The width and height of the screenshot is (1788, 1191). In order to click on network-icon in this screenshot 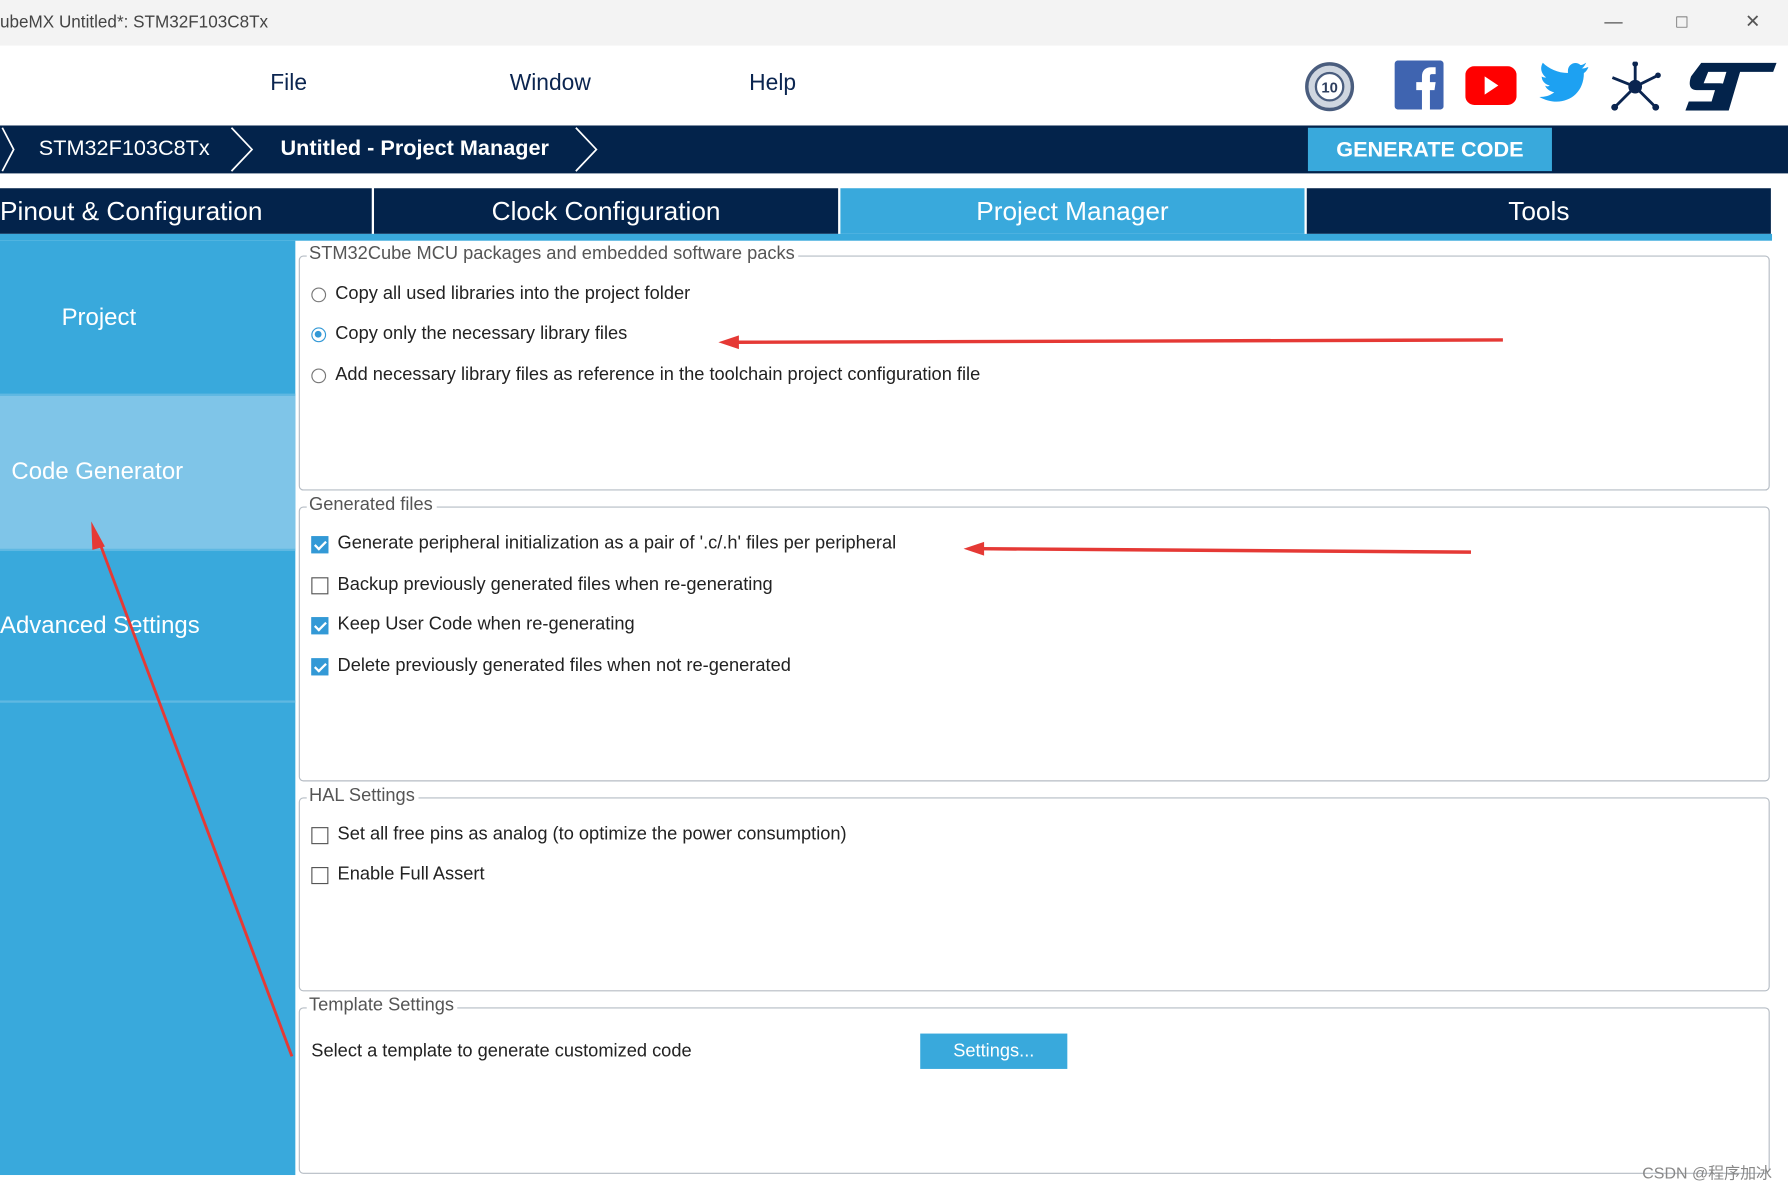, I will do `click(1635, 86)`.